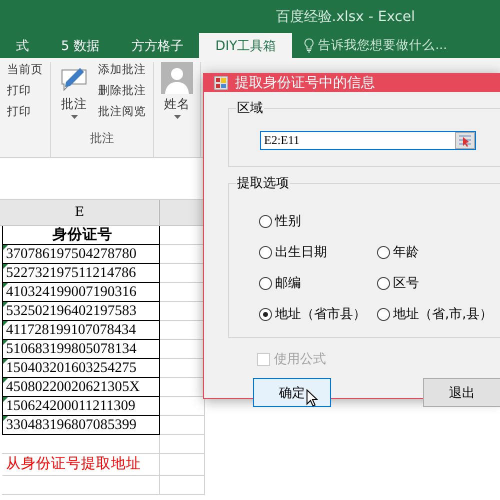 The width and height of the screenshot is (500, 500). I want to click on table-cell: 532502196402197583, so click(81, 311).